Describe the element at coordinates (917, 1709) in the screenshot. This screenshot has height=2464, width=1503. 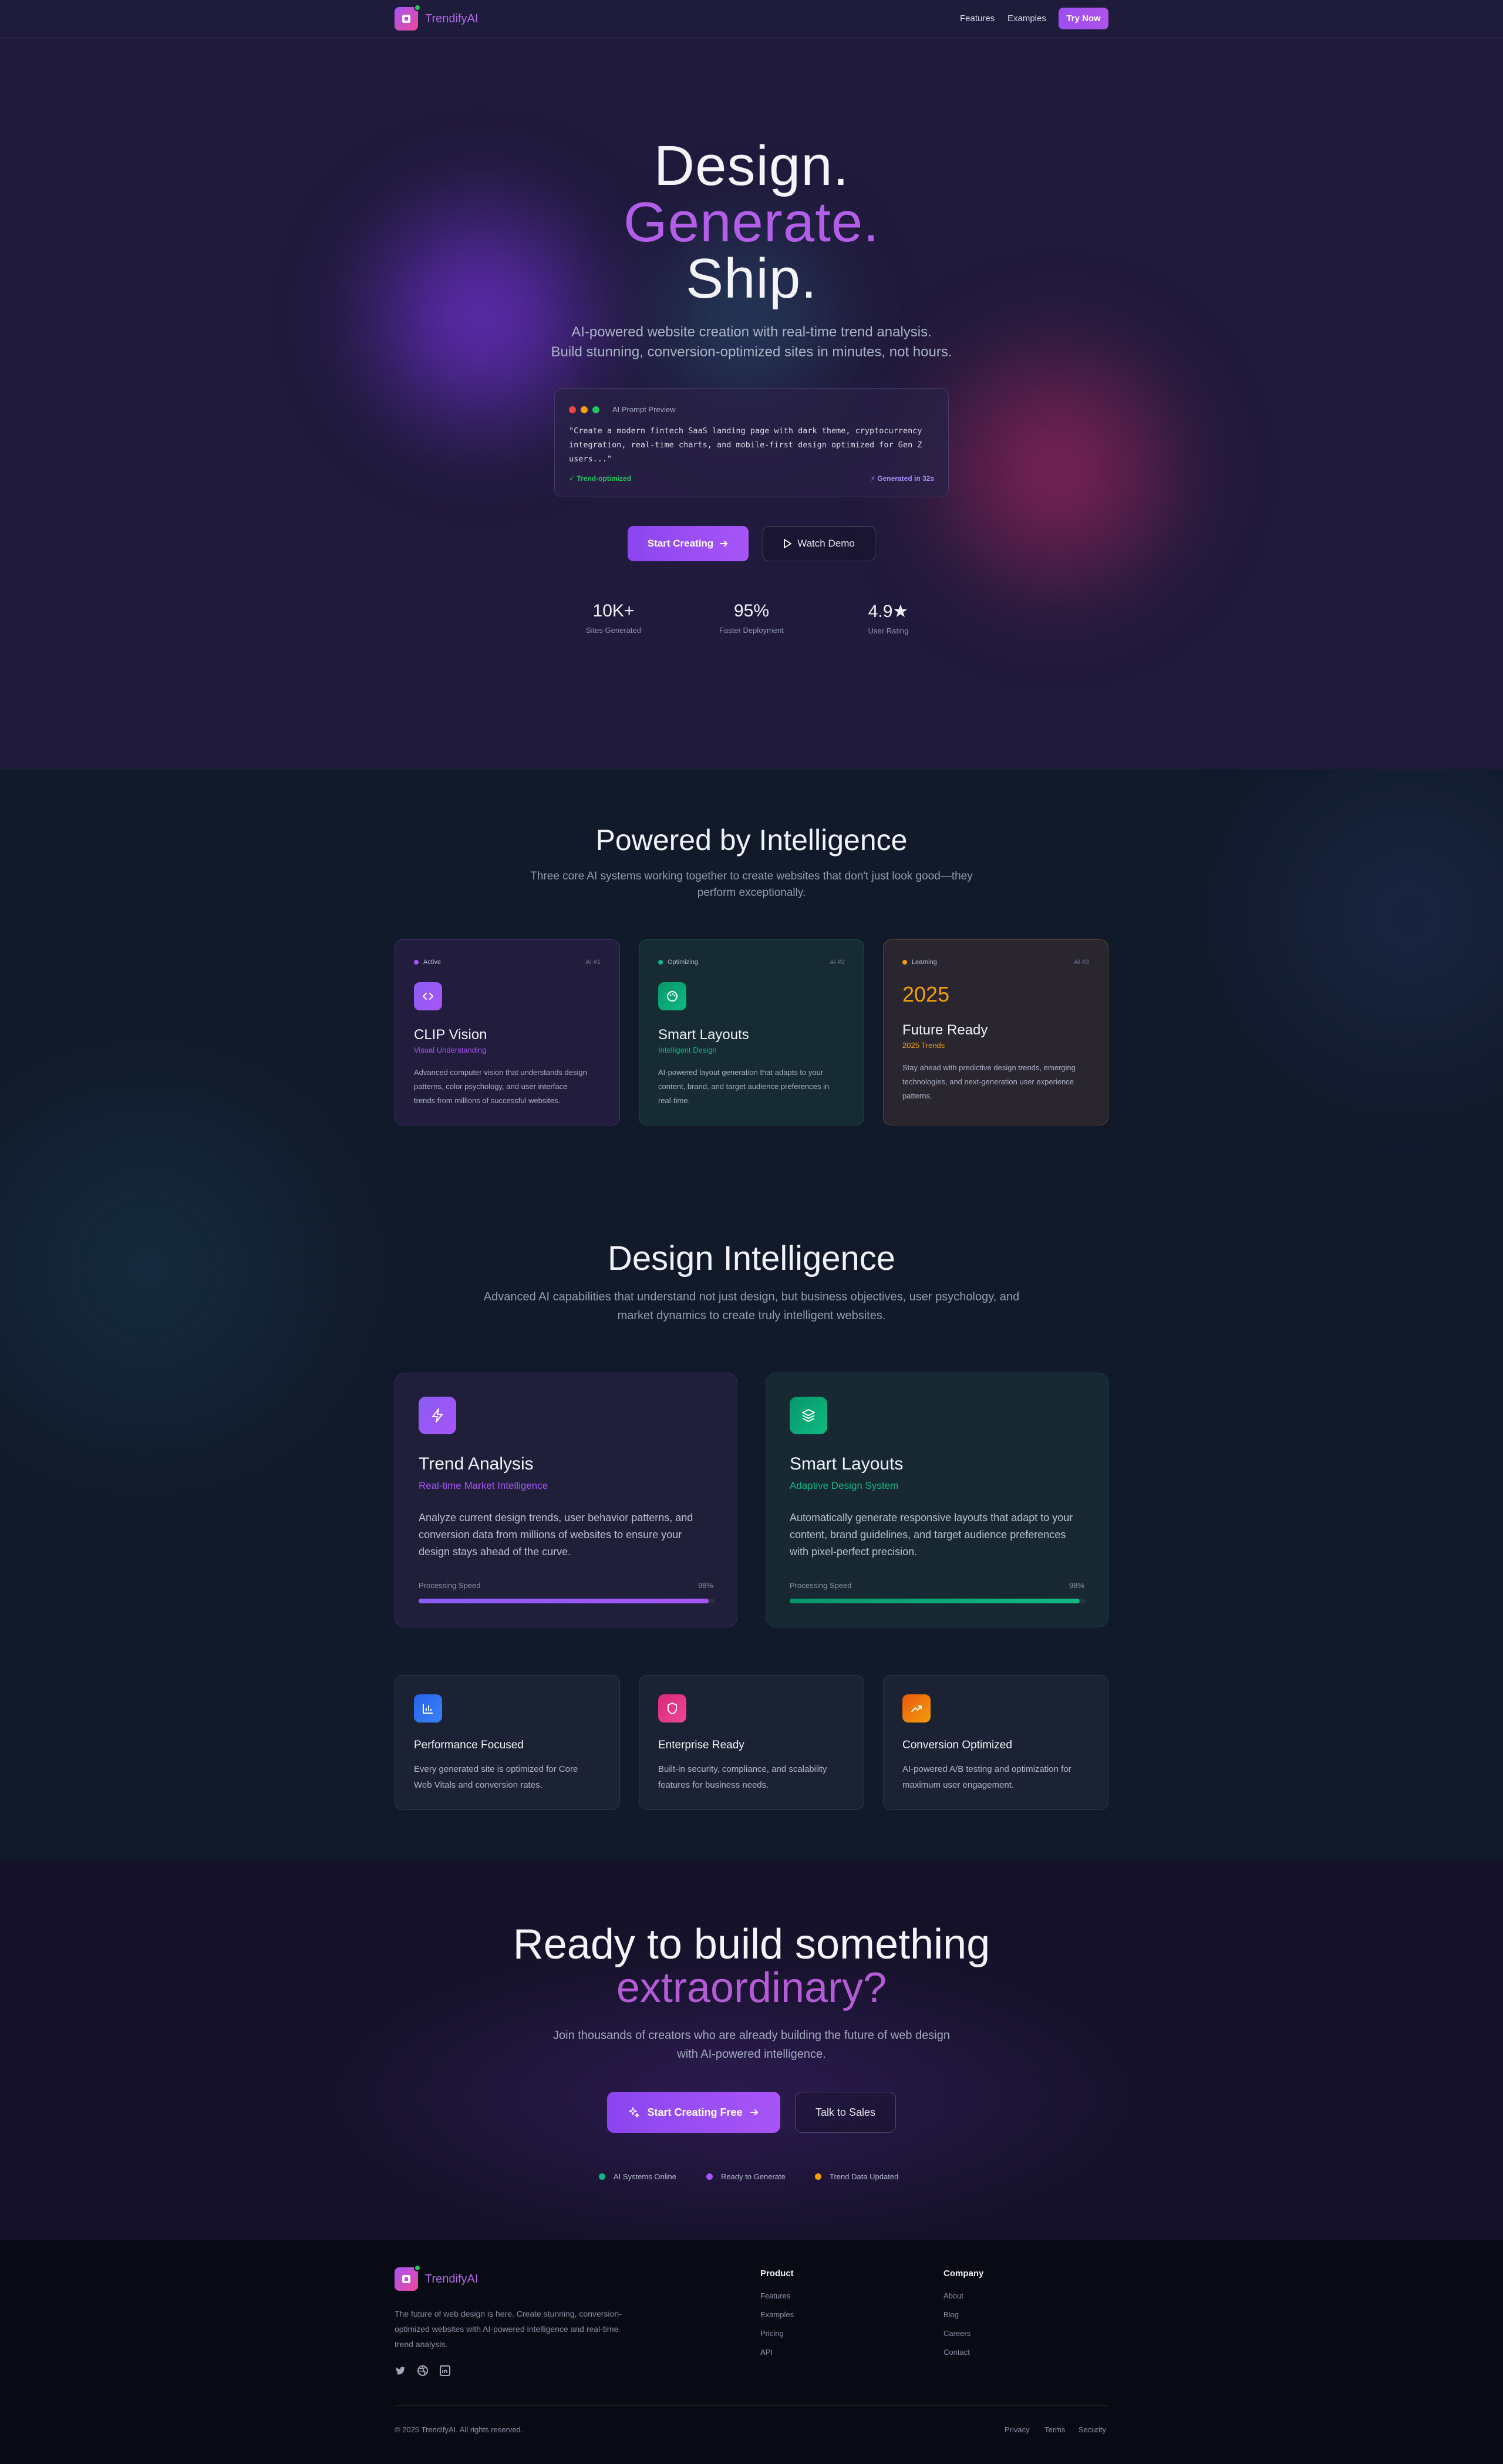
I see `trending-up-icon` at that location.